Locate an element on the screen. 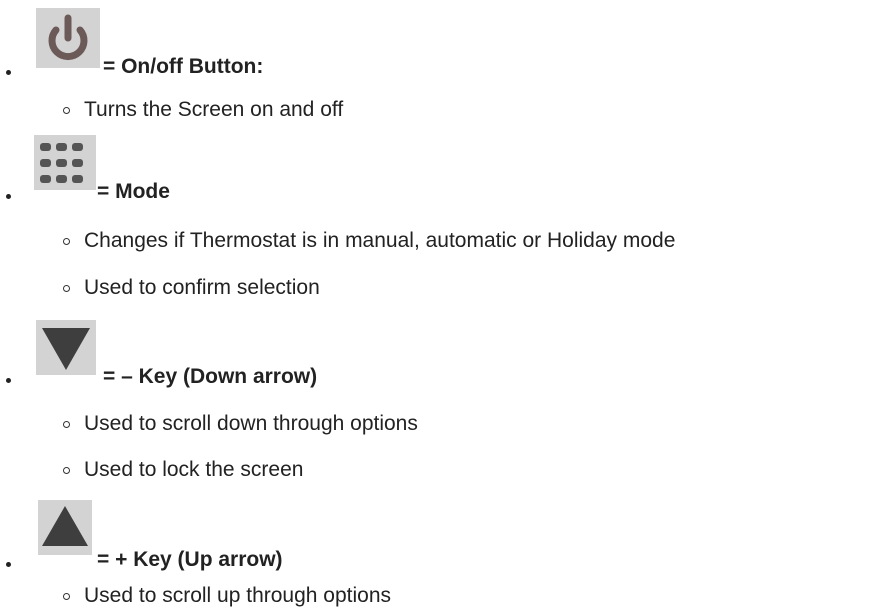 The height and width of the screenshot is (612, 874). sub-item: Used to lock the screen is located at coordinates (183, 470).